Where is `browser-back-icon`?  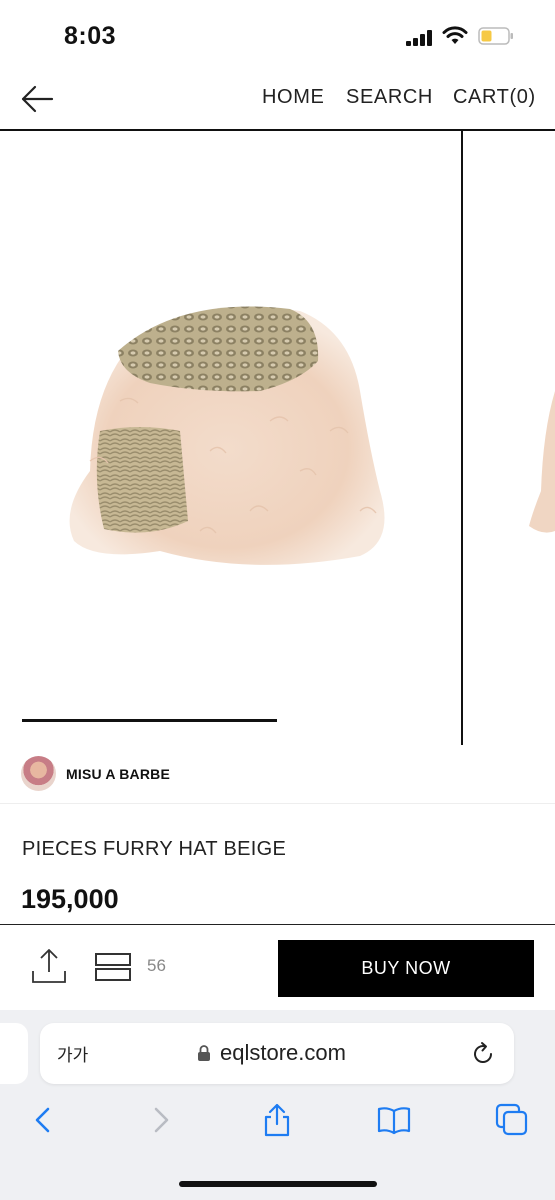
browser-back-icon is located at coordinates (45, 1120).